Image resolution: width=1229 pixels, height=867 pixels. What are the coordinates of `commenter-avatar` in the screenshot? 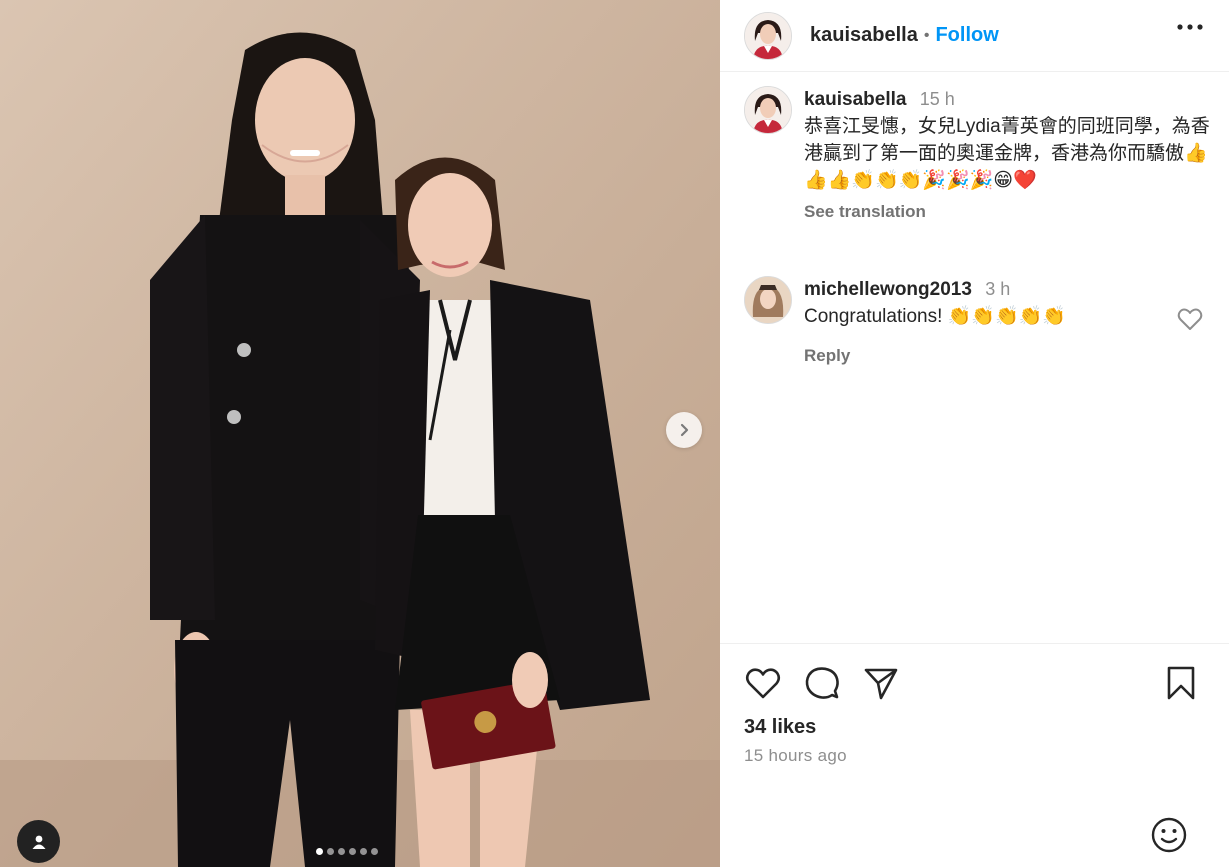 It's located at (768, 300).